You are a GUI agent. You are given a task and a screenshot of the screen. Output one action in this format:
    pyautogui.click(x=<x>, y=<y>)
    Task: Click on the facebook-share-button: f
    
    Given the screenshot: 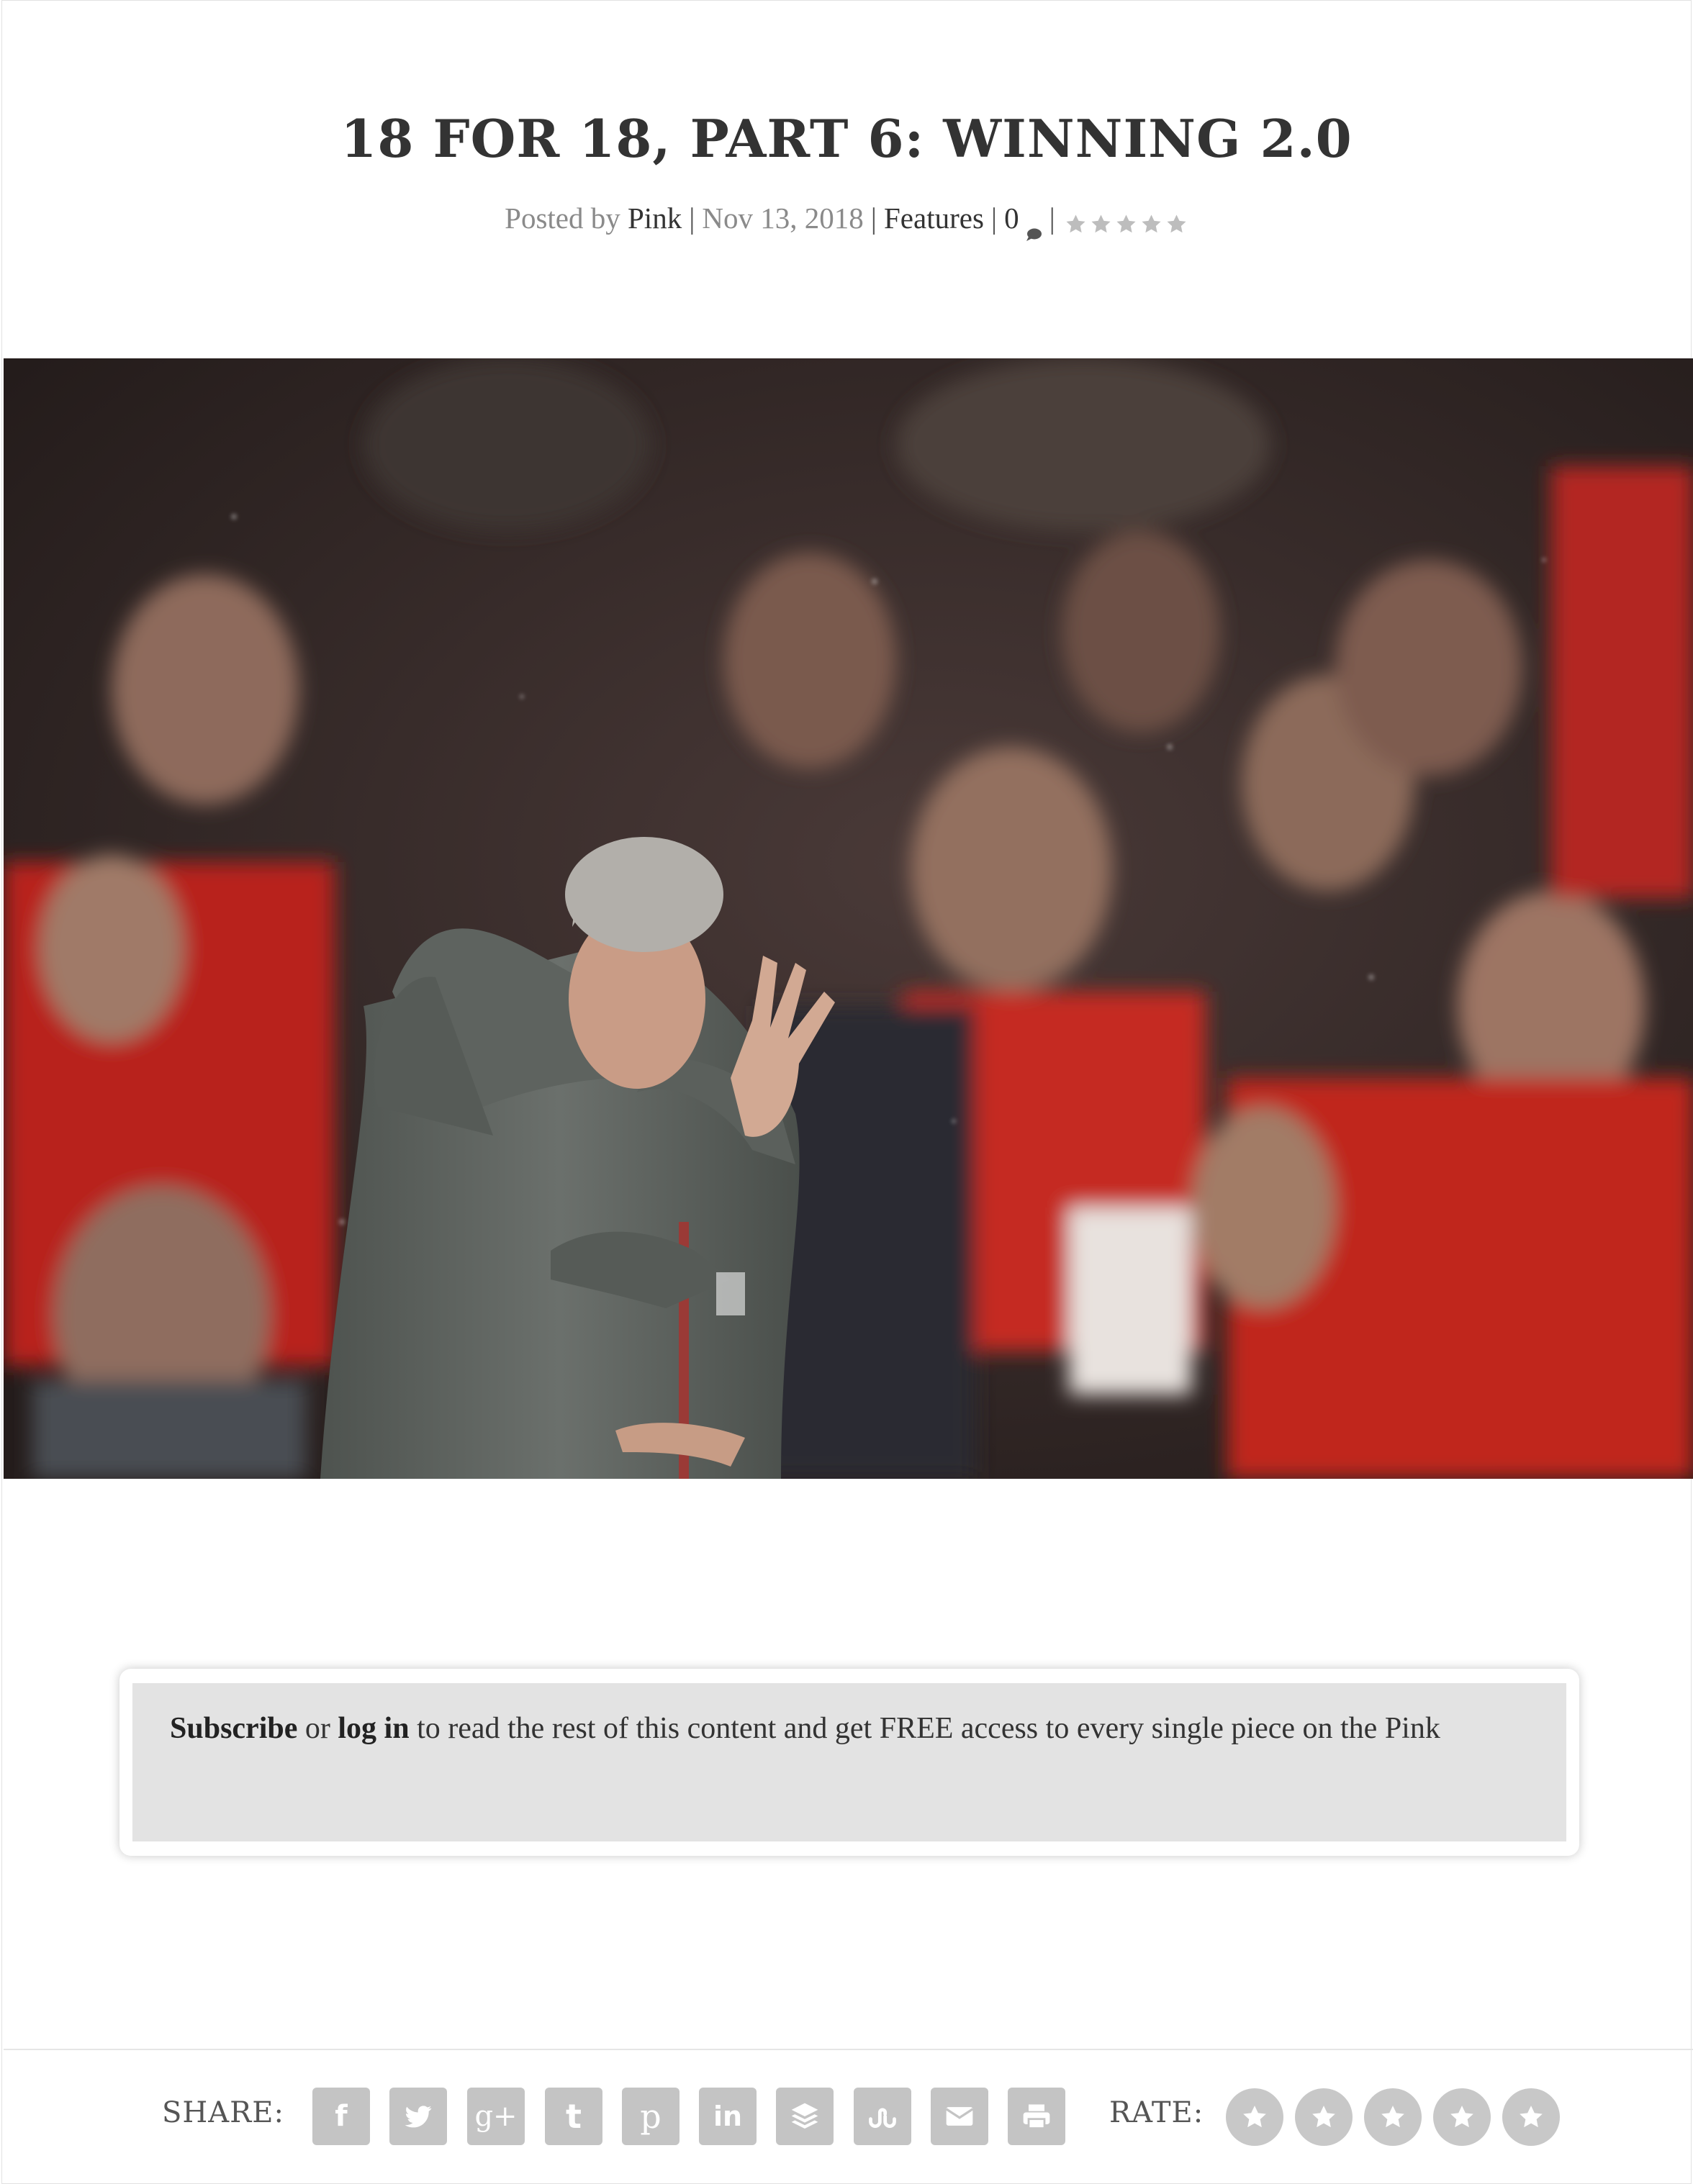 What is the action you would take?
    pyautogui.click(x=341, y=2116)
    